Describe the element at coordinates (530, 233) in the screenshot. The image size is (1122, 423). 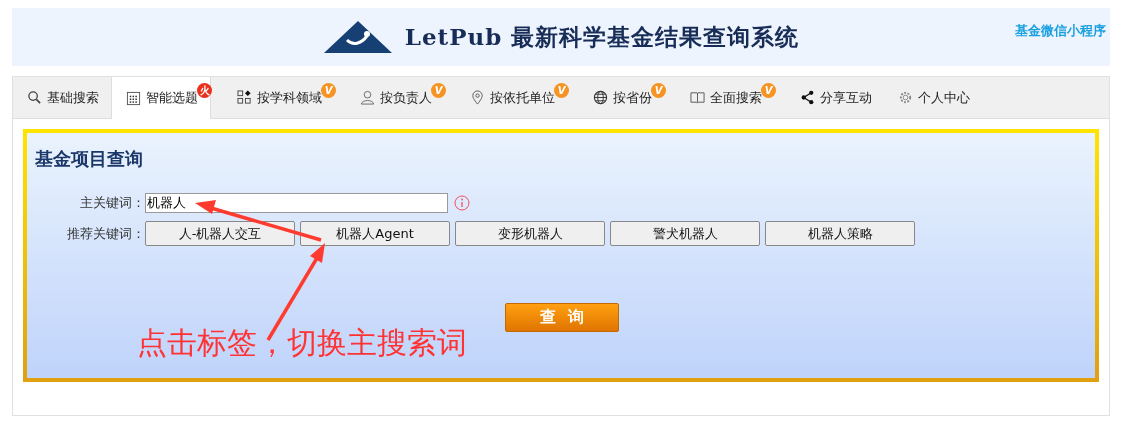
I see `keyword-tag-button: 变形机器人` at that location.